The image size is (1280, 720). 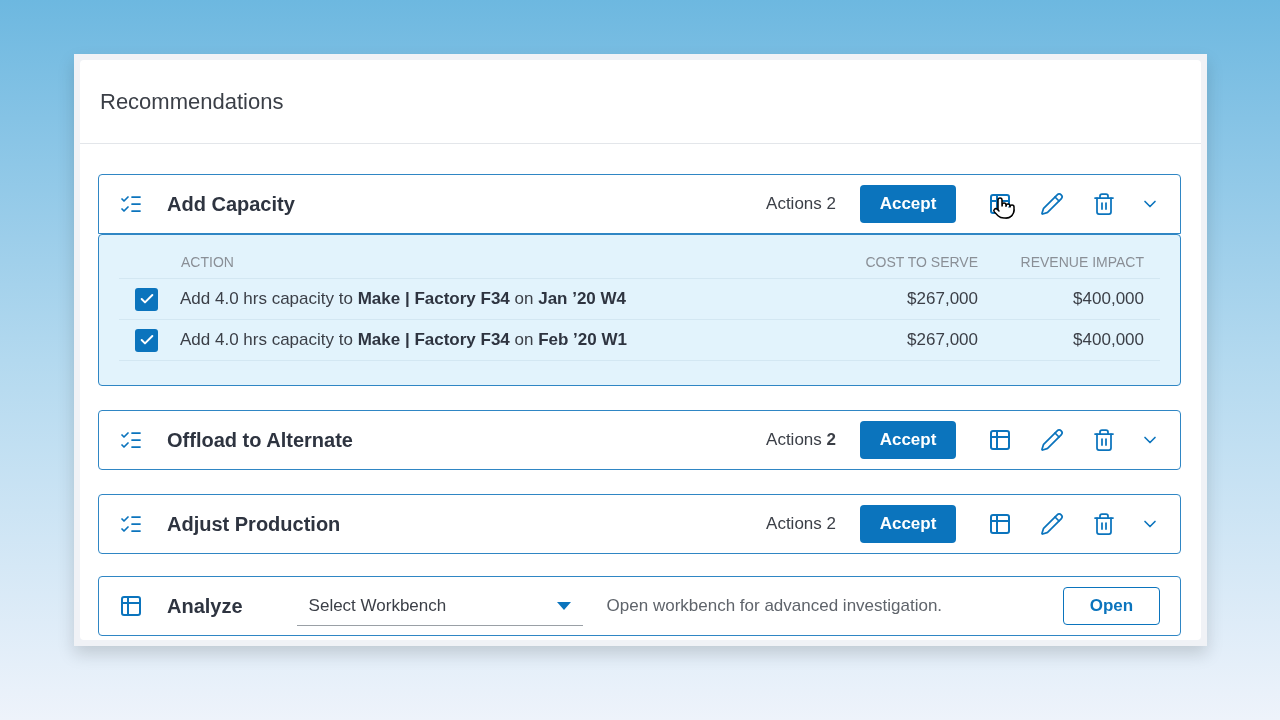 What do you see at coordinates (205, 606) in the screenshot?
I see `analyze-title: Analyze` at bounding box center [205, 606].